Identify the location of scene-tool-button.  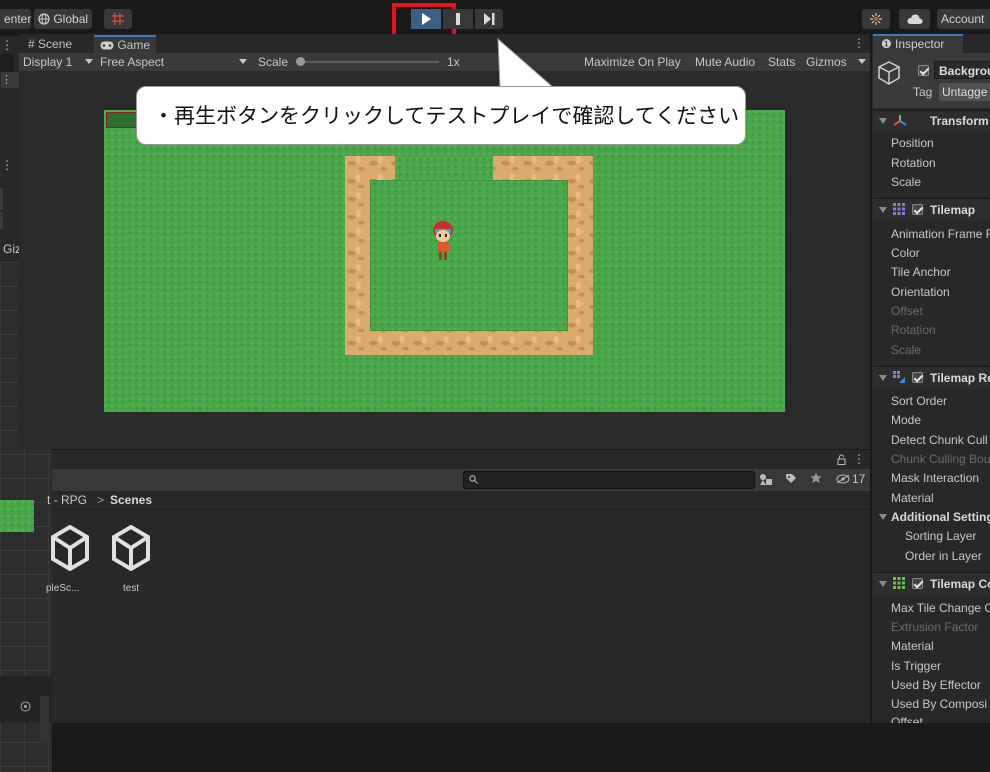
(1, 199).